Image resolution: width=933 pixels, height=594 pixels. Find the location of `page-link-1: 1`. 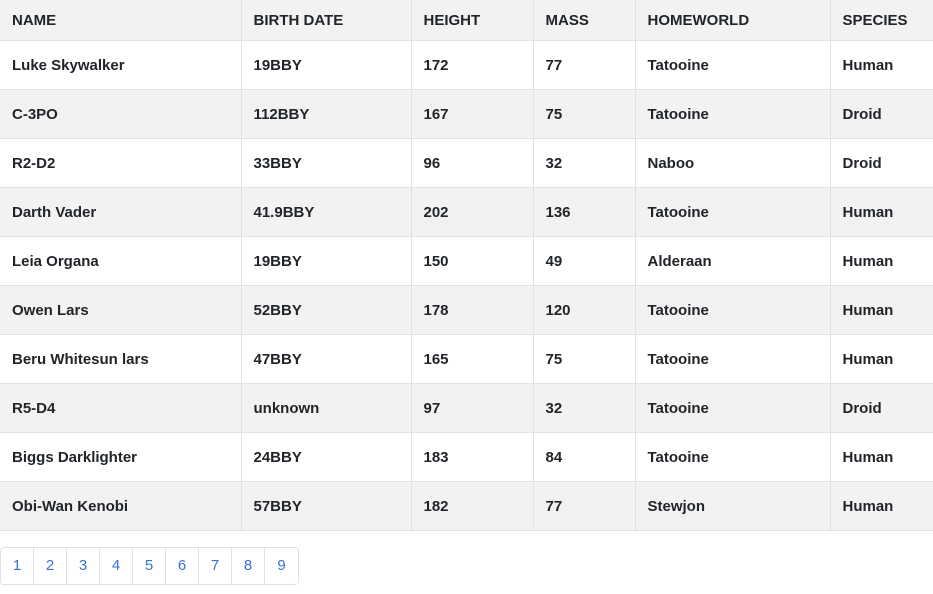

page-link-1: 1 is located at coordinates (17, 566).